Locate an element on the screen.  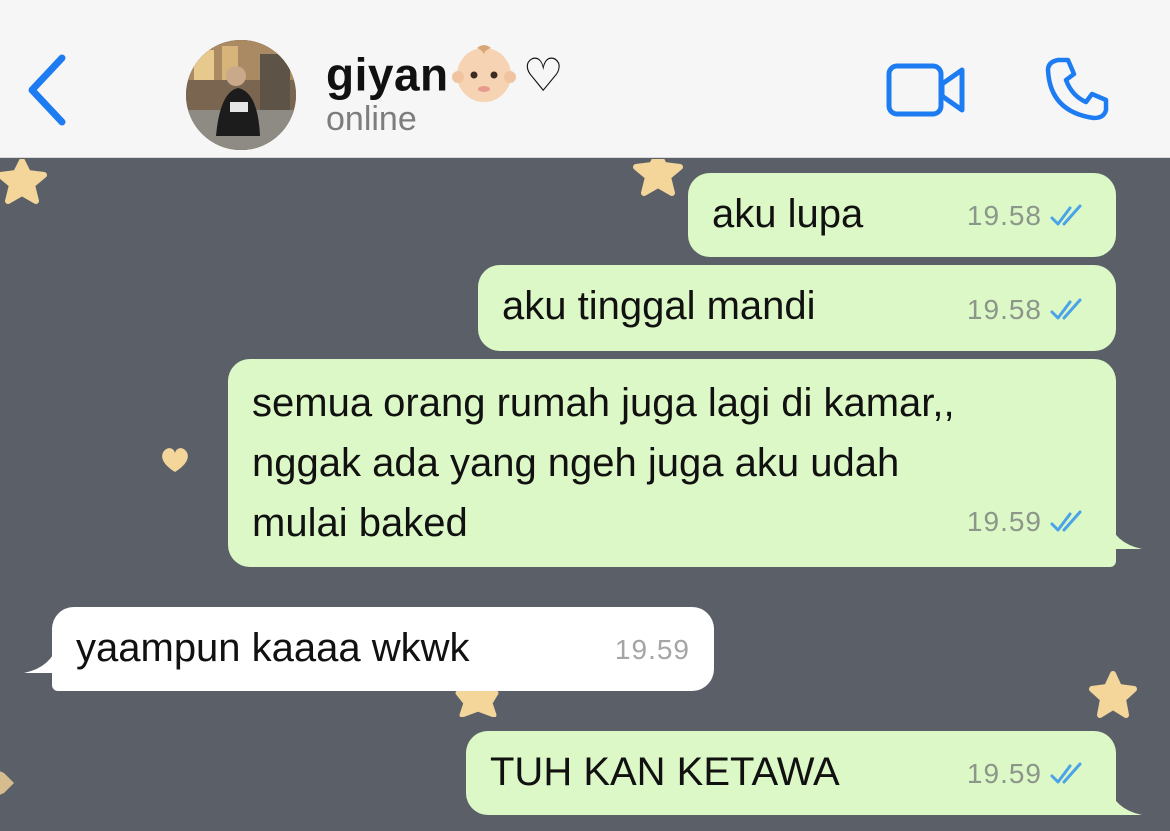
back-button is located at coordinates (47, 90).